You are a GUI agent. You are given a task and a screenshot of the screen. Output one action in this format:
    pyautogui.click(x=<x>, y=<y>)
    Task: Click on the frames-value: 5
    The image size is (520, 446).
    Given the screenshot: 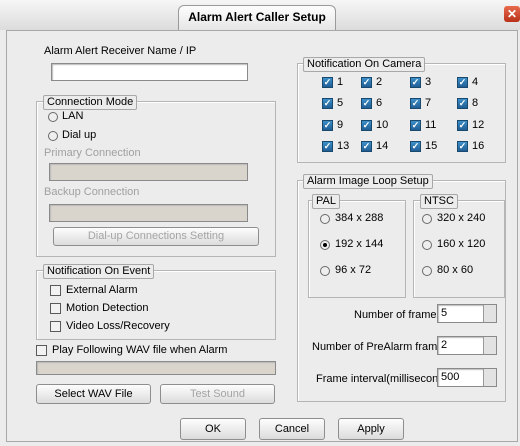 What is the action you would take?
    pyautogui.click(x=444, y=313)
    